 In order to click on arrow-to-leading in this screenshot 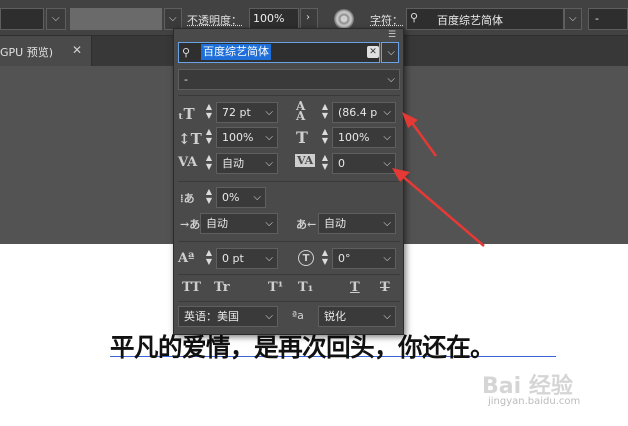, I will do `click(423, 138)`.